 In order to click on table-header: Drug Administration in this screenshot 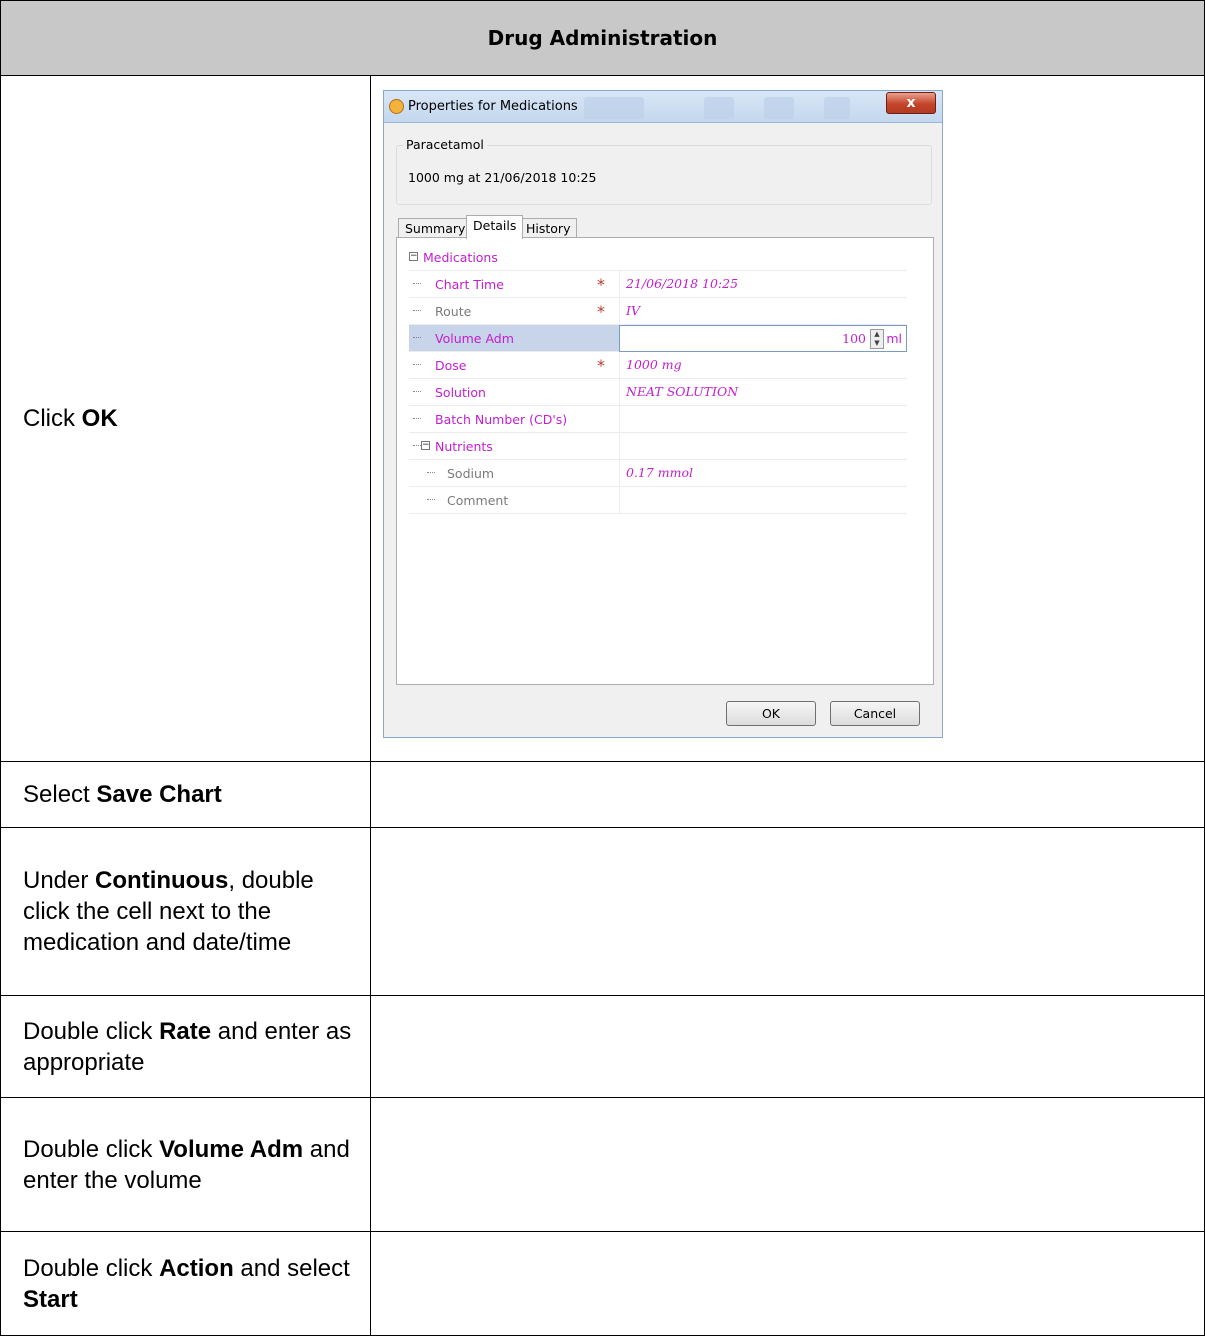, I will do `click(602, 38)`.